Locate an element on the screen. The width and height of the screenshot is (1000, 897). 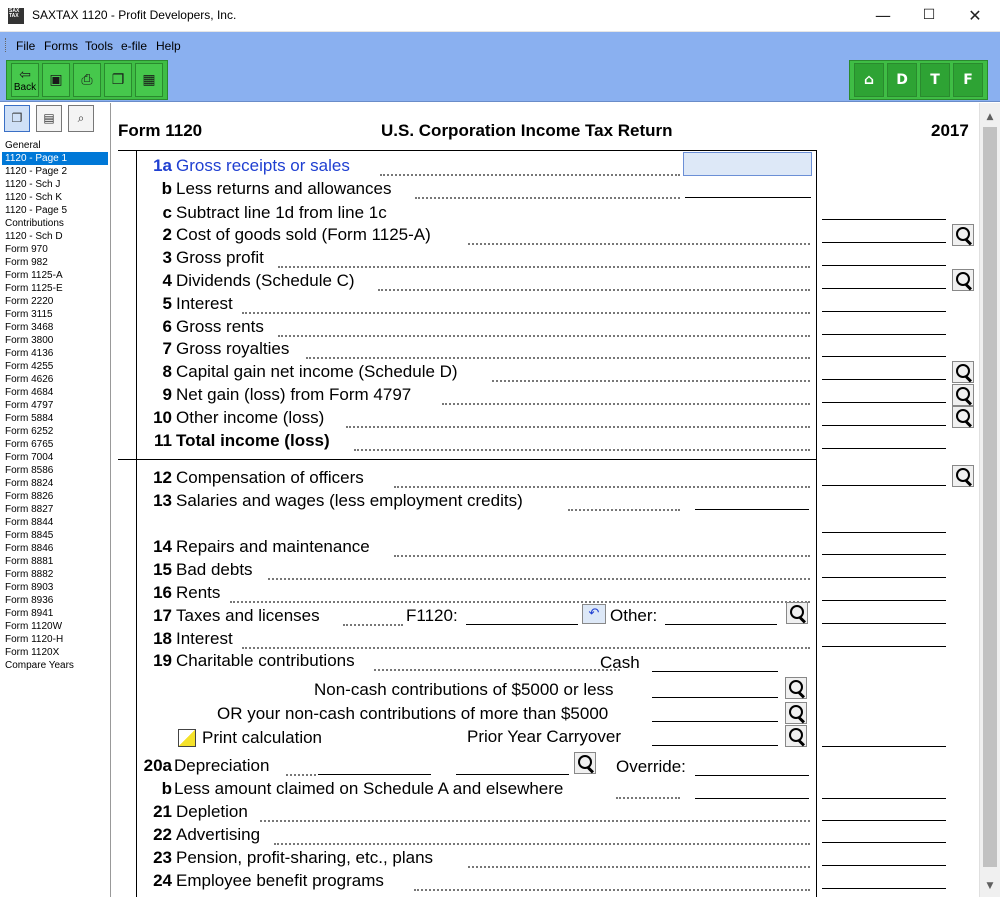
sidebar-form-item: General is located at coordinates (55, 145).